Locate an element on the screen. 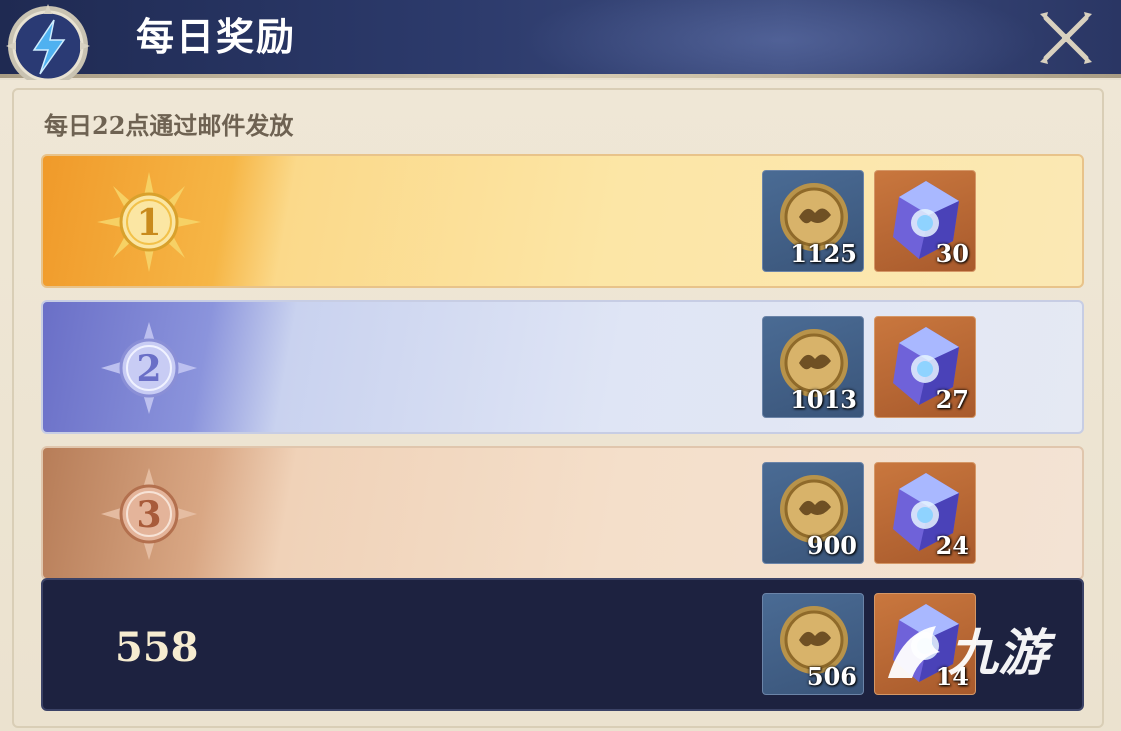 This screenshot has height=731, width=1121. rank-1-coin-qty: 1125 is located at coordinates (823, 253).